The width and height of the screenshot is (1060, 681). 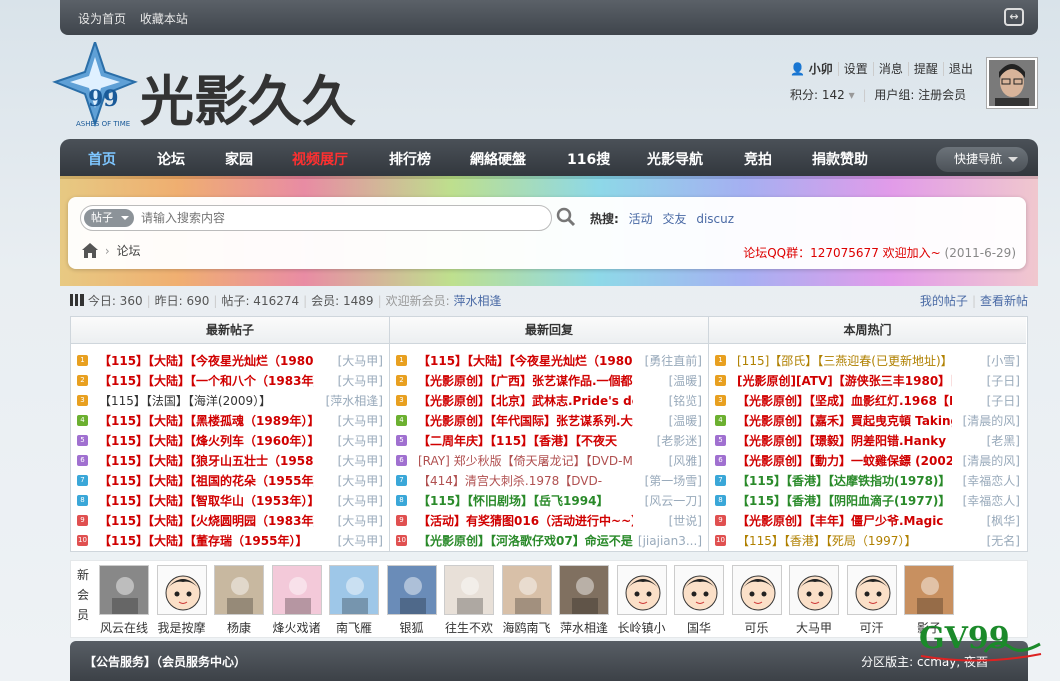 I want to click on points: 积分: 142, so click(x=817, y=95).